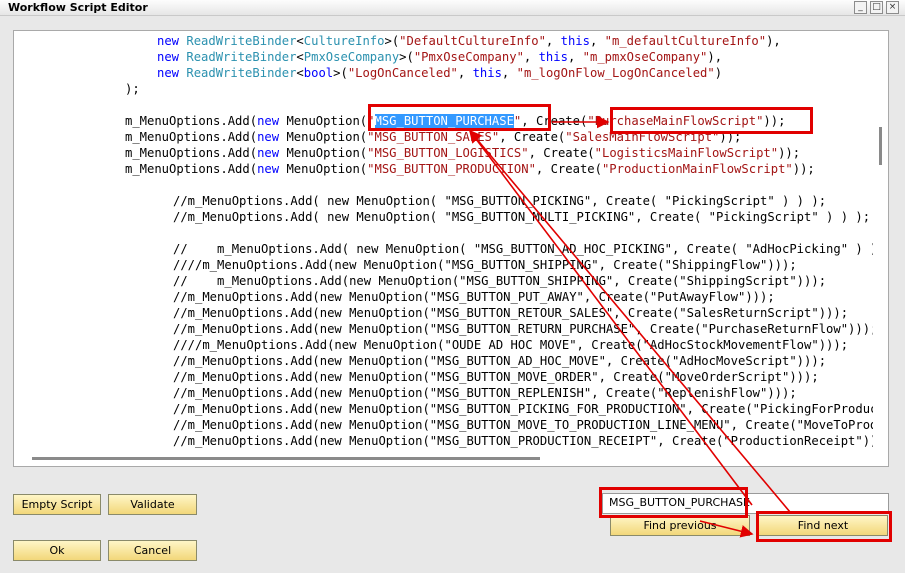 The height and width of the screenshot is (573, 905). I want to click on horizontal-scrollbar, so click(444, 458).